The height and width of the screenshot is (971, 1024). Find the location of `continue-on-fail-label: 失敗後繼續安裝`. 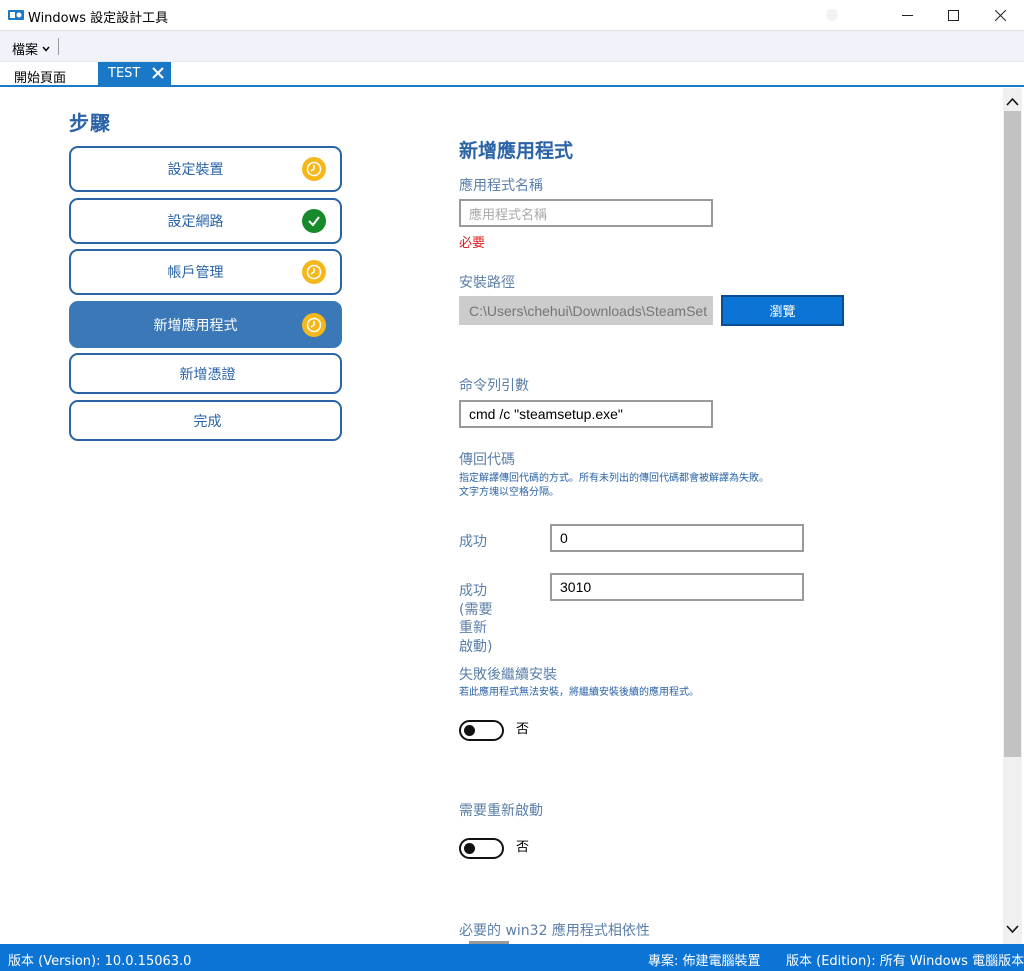

continue-on-fail-label: 失敗後繼續安裝 is located at coordinates (508, 675).